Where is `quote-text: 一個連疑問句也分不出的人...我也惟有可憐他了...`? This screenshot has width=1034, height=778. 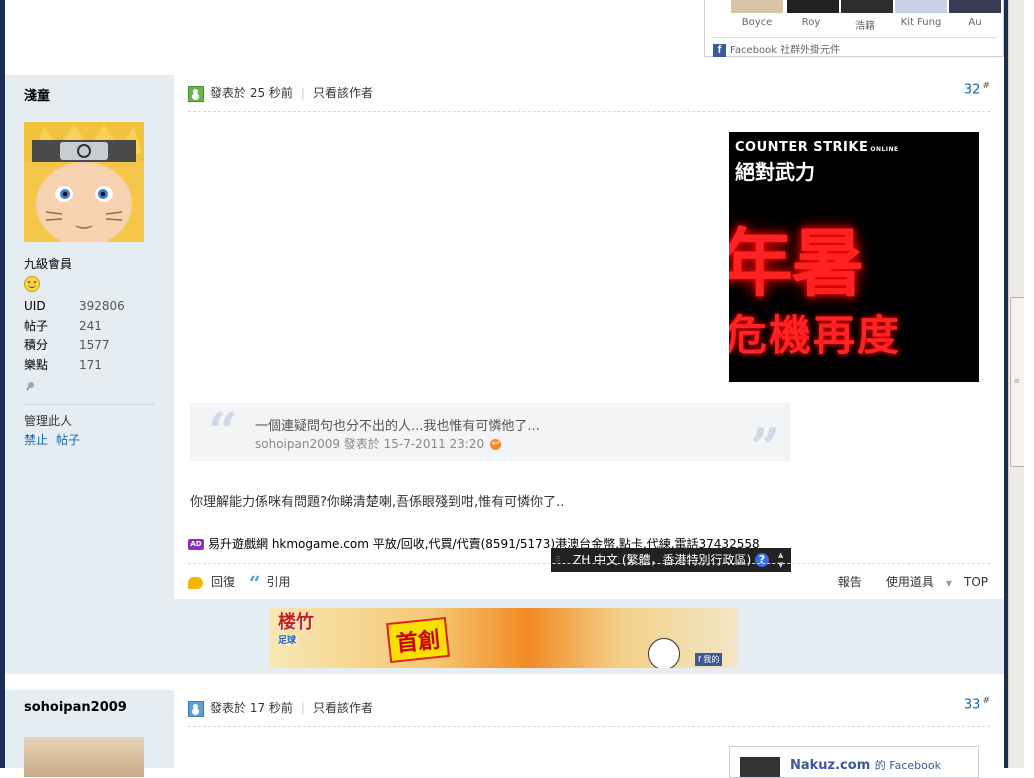
quote-text: 一個連疑問句也分不出的人...我也惟有可憐他了... is located at coordinates (397, 426).